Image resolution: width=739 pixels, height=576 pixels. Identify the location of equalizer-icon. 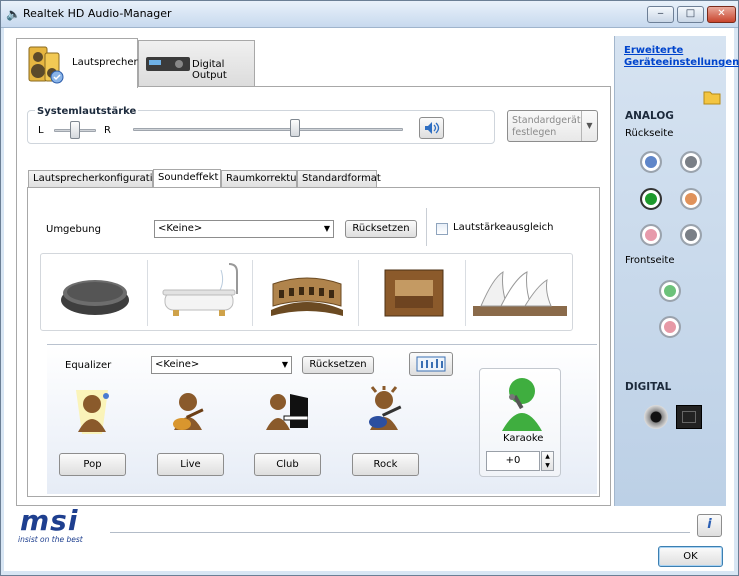
(431, 364).